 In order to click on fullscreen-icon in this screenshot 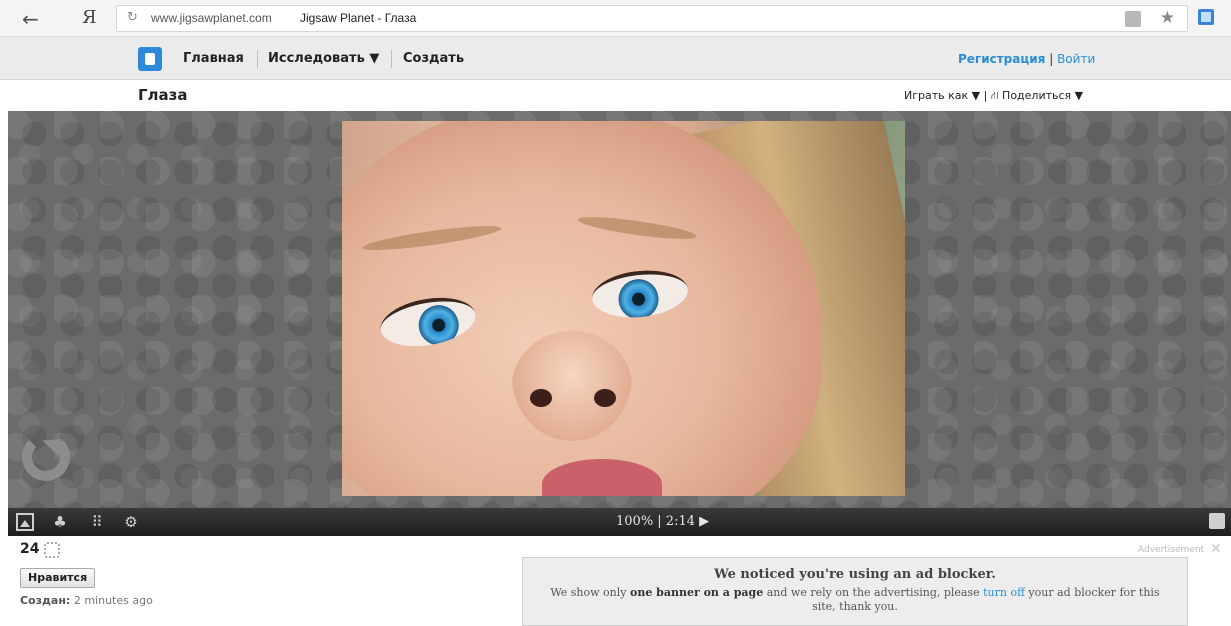, I will do `click(1217, 521)`.